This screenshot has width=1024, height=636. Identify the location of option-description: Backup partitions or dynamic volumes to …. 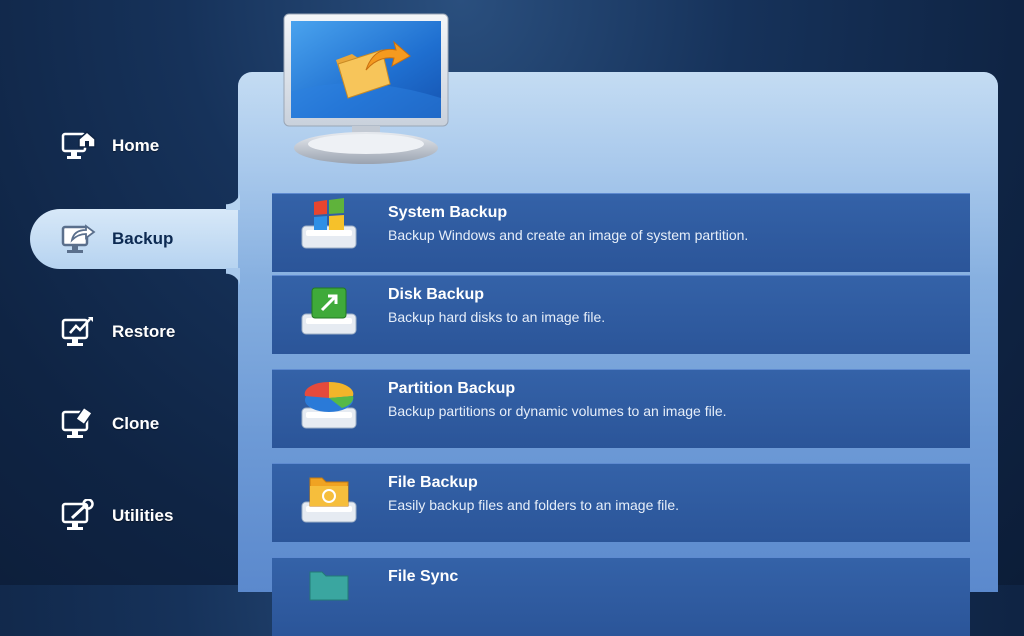
(557, 411).